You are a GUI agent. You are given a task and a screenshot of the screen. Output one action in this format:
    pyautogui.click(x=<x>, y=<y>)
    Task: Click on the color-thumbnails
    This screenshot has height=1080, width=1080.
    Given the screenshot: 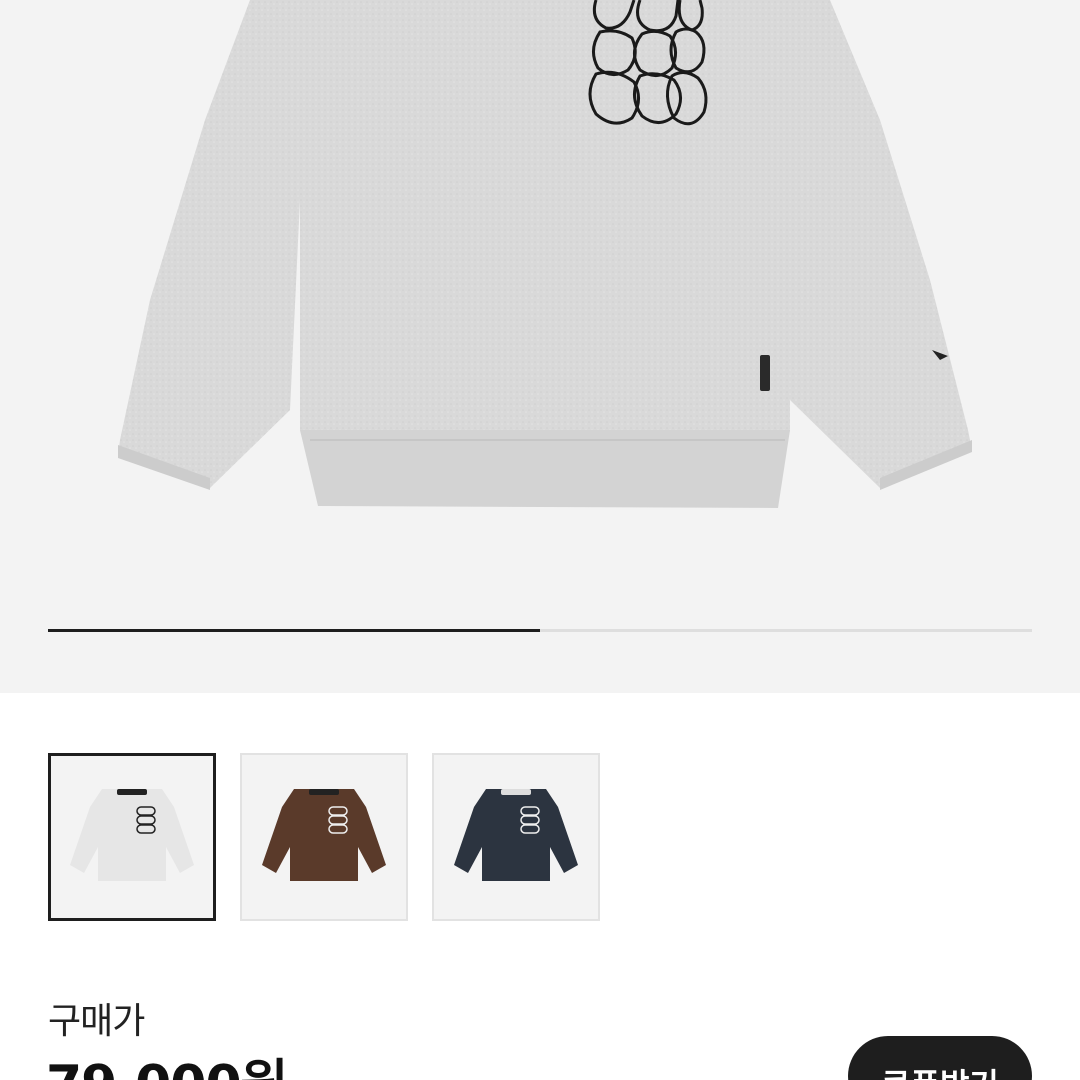 What is the action you would take?
    pyautogui.click(x=324, y=837)
    